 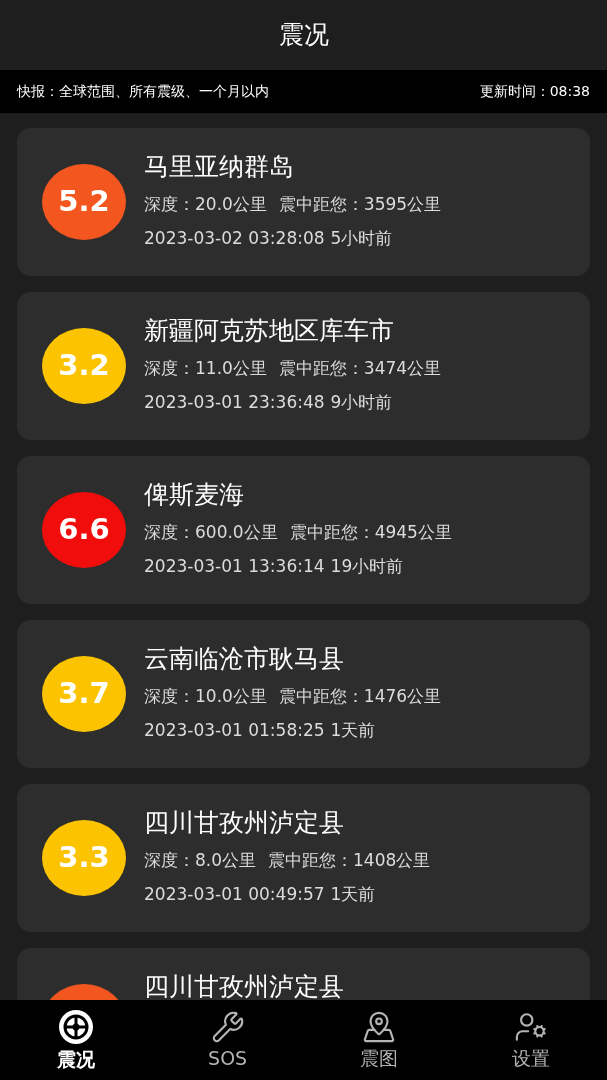 I want to click on nav-tab: SOS, so click(x=227, y=1040).